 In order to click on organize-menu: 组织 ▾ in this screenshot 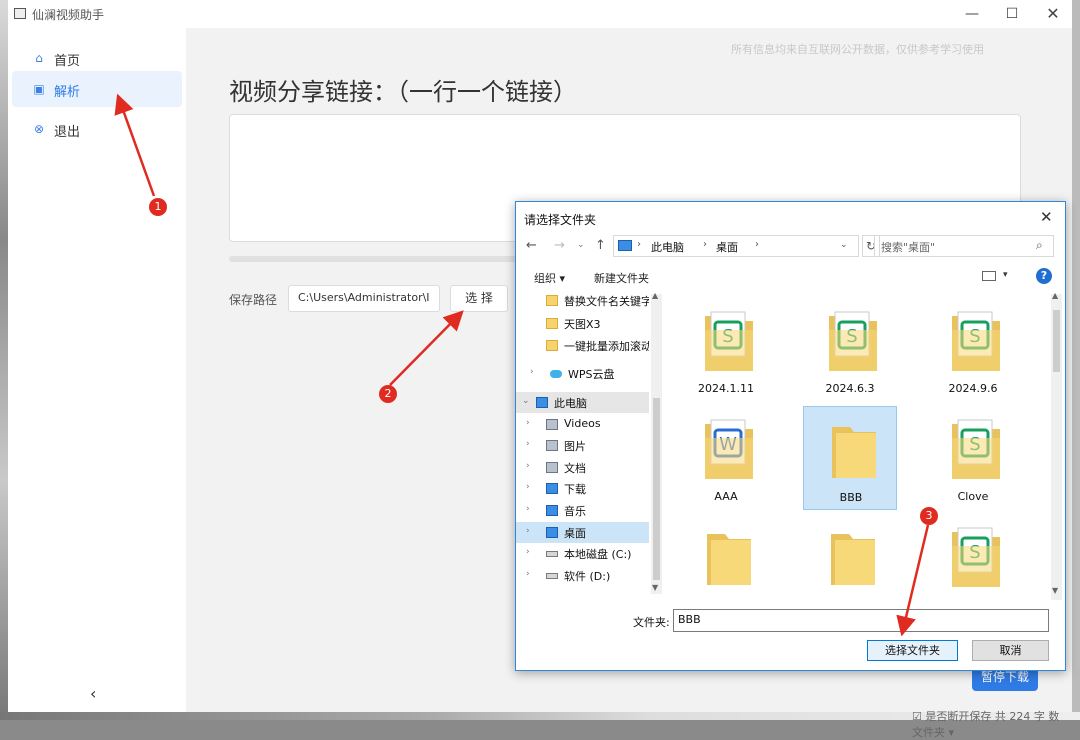, I will do `click(549, 278)`.